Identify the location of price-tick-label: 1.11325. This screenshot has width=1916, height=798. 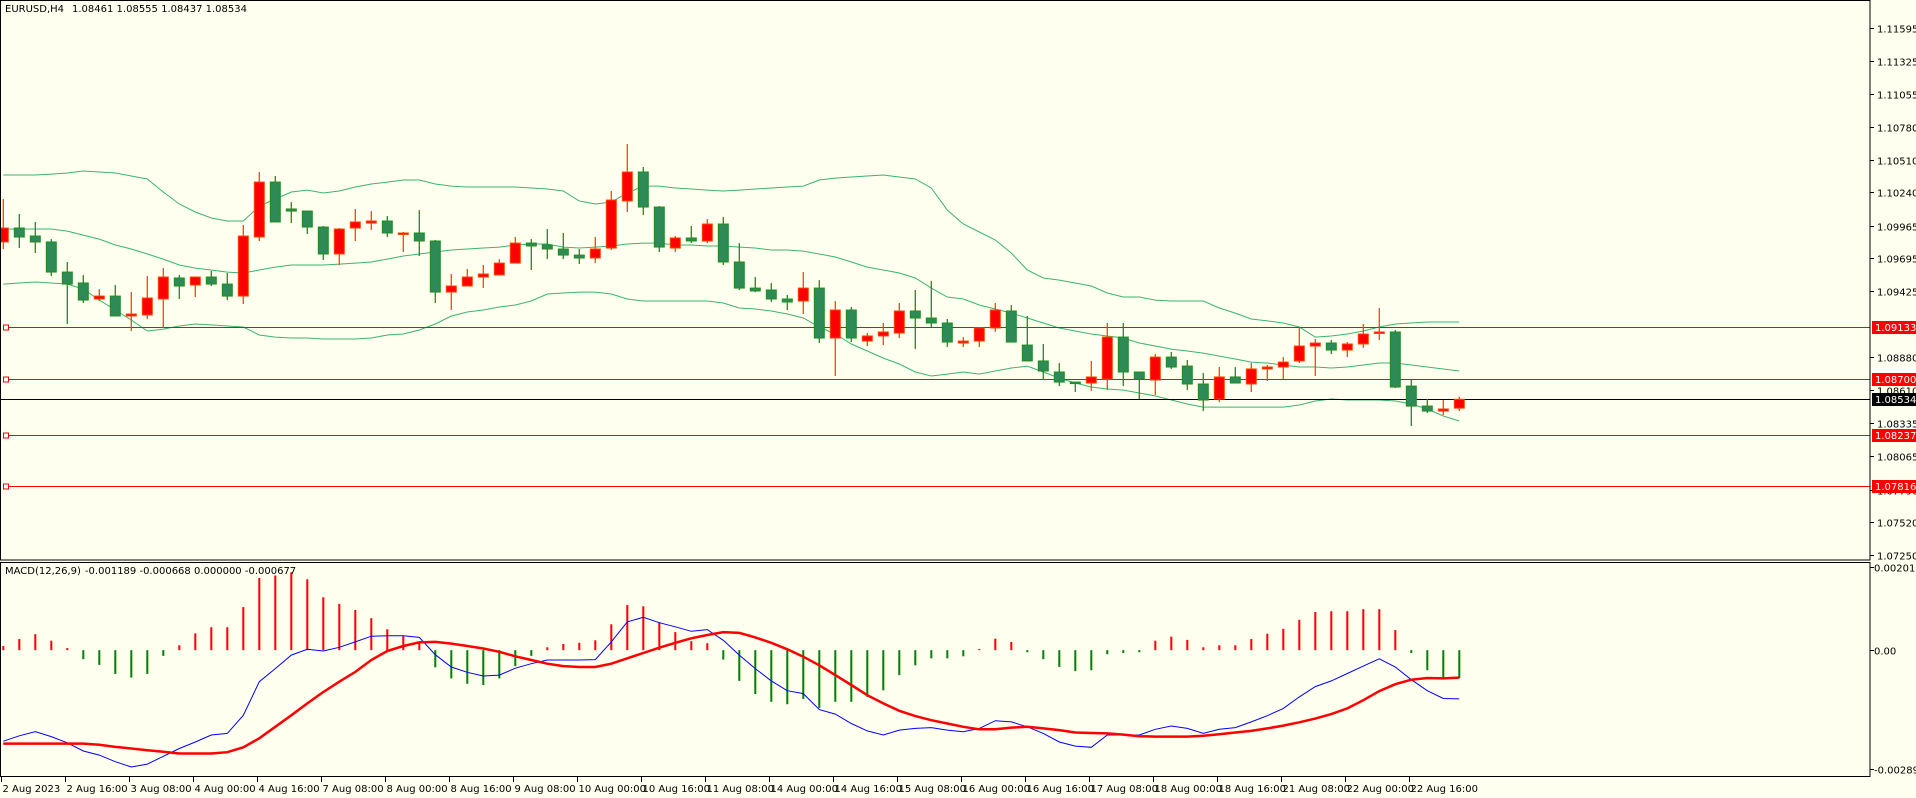
(1896, 63).